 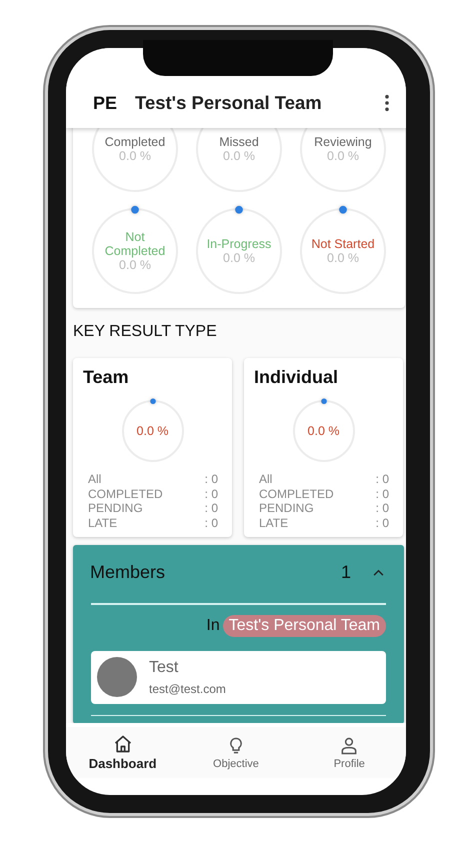 What do you see at coordinates (106, 377) in the screenshot?
I see `card-title: Team` at bounding box center [106, 377].